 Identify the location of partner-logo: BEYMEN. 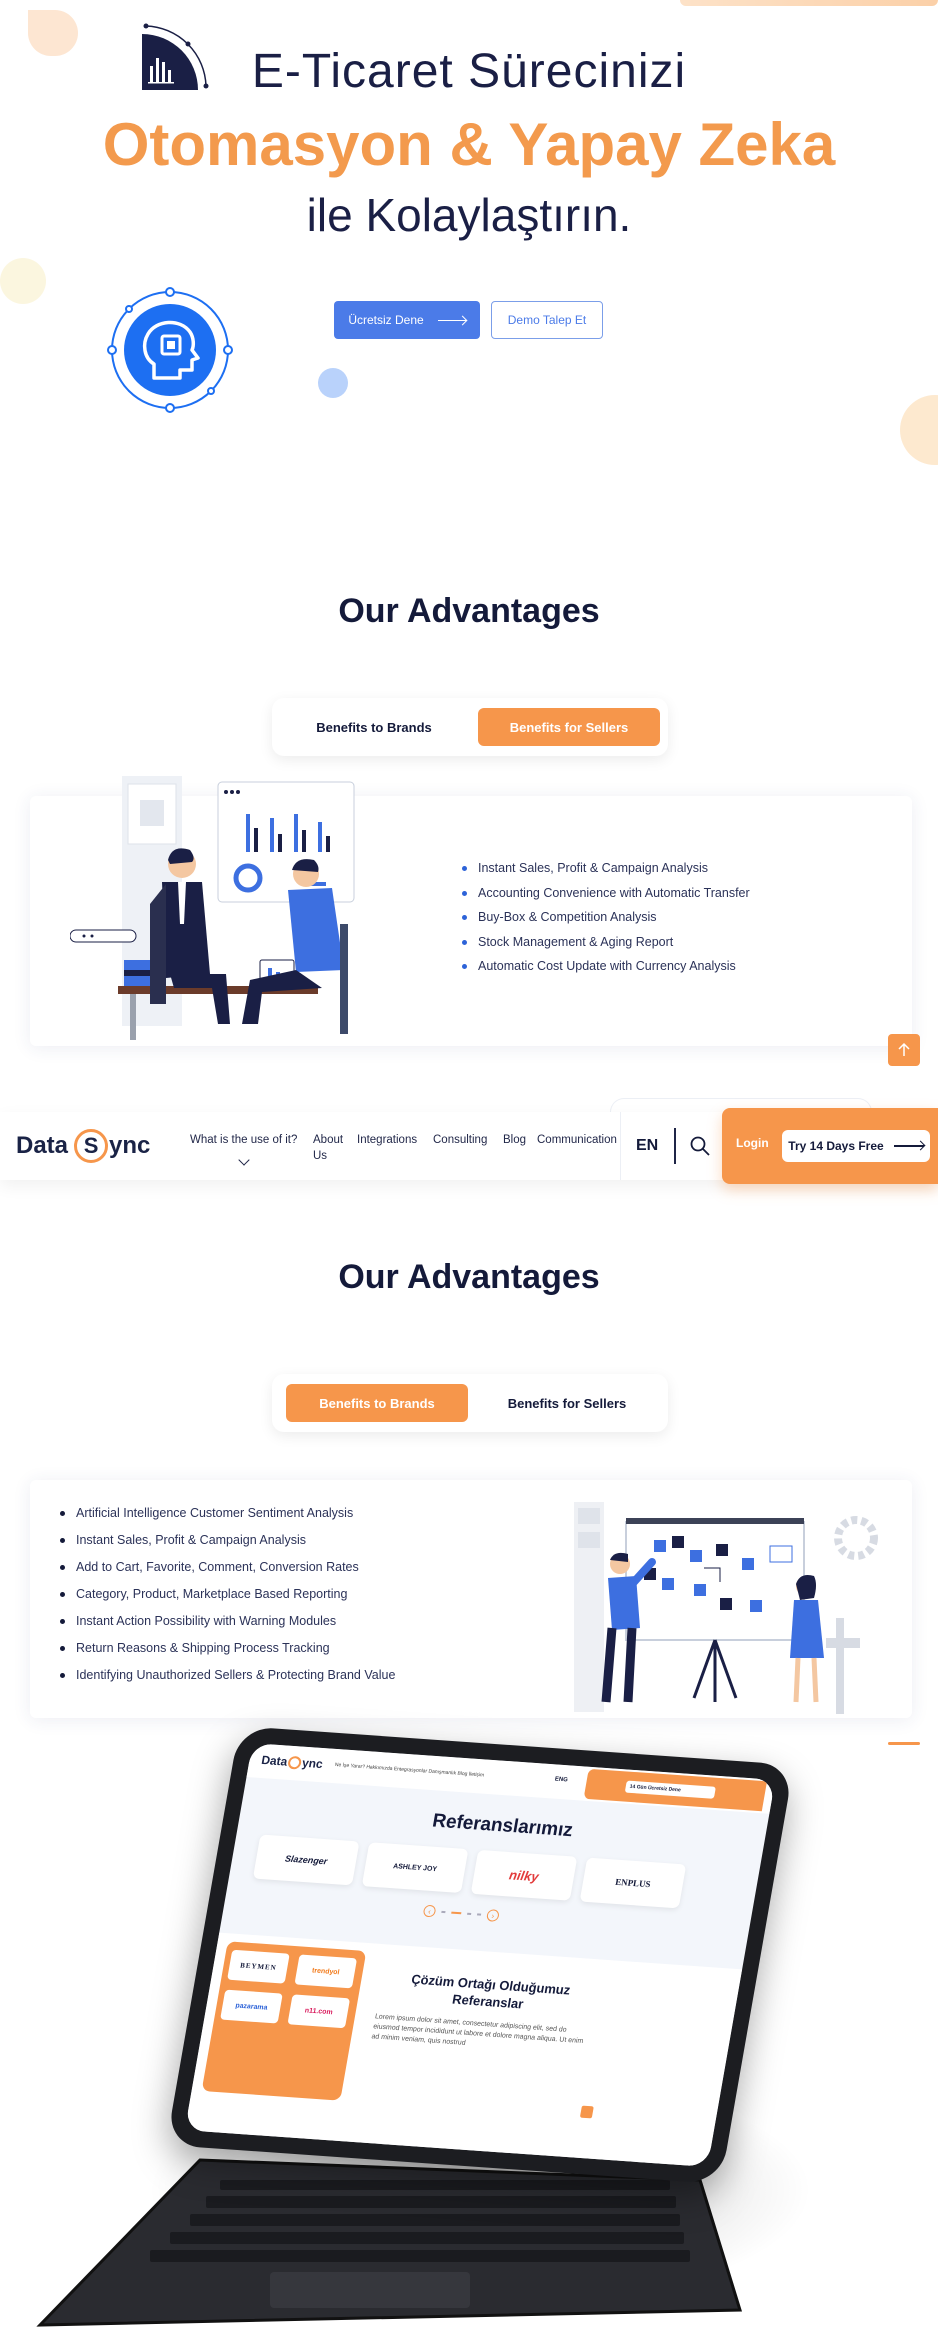
(258, 1966).